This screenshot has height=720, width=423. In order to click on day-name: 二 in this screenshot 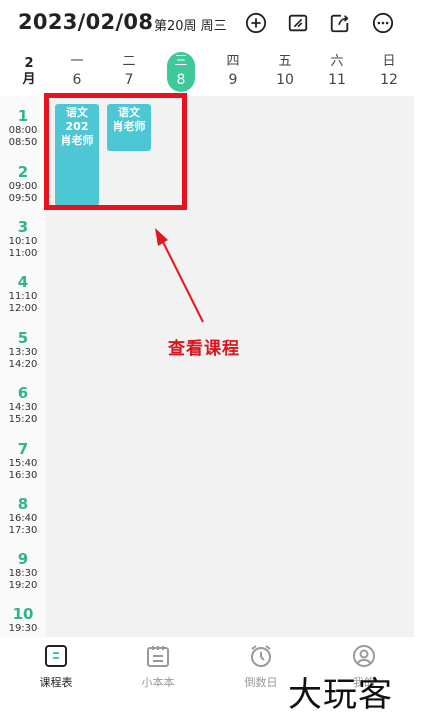, I will do `click(129, 61)`.